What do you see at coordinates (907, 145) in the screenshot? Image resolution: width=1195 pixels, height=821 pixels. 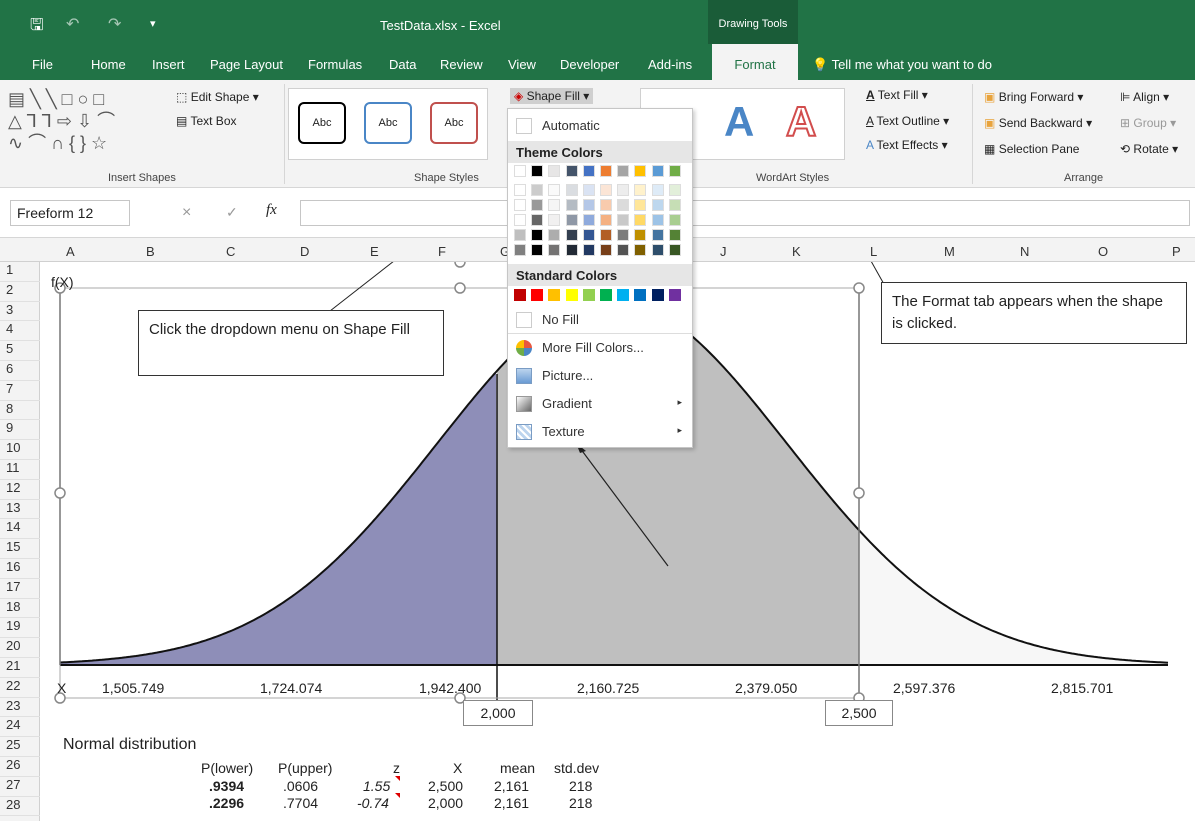 I see `text-effects-button: A Text Effects ▾` at bounding box center [907, 145].